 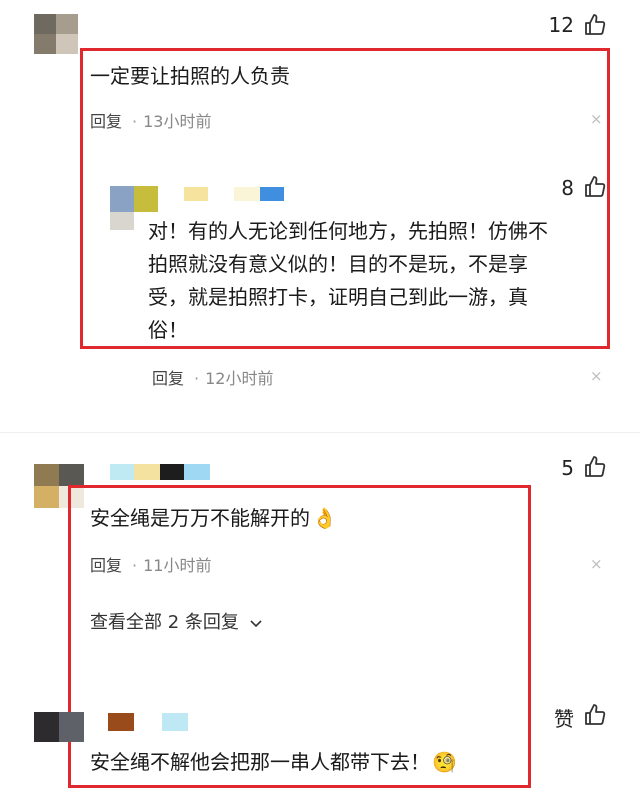 What do you see at coordinates (324, 518) in the screenshot?
I see `ok-hand-emoji-icon: 👌` at bounding box center [324, 518].